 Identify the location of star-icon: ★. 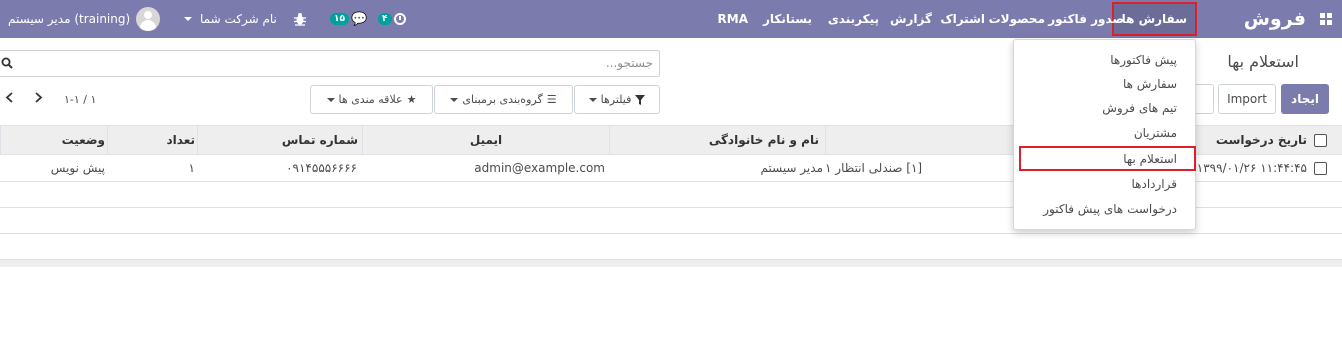
(411, 99).